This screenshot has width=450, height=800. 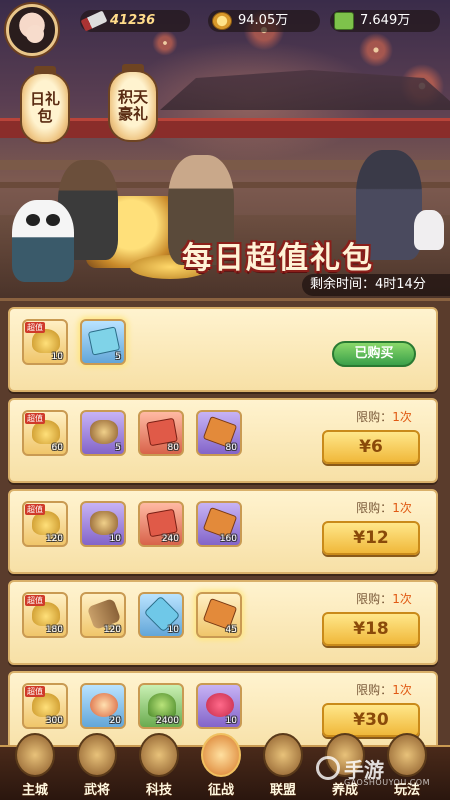 What do you see at coordinates (376, 285) in the screenshot?
I see `countdown-timer: 剩余时间：4时14分` at bounding box center [376, 285].